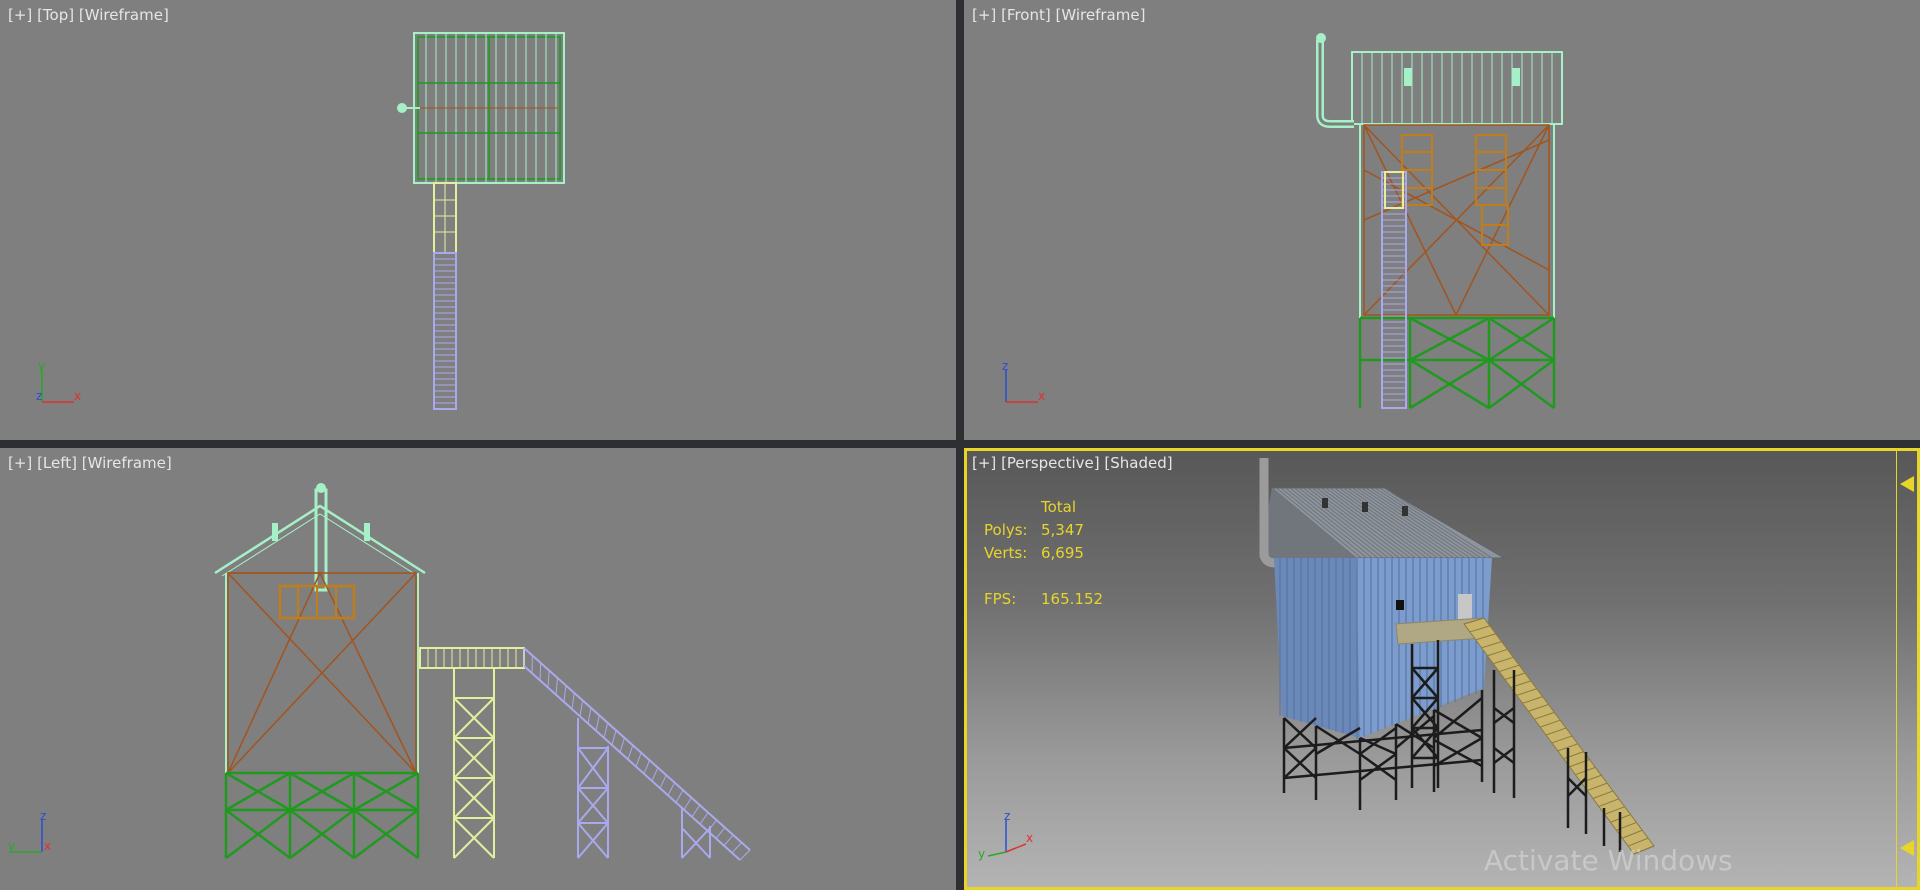 This screenshot has height=890, width=1920. Describe the element at coordinates (1908, 669) in the screenshot. I see `viewport-right-ruler` at that location.